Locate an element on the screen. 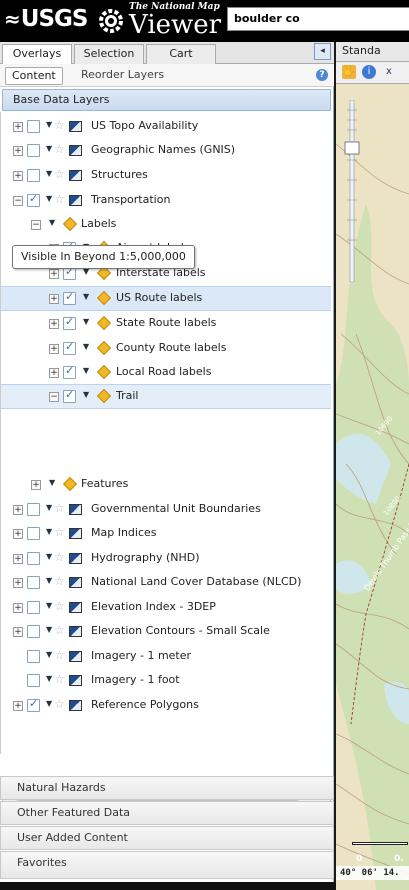  tab-selection: Selection is located at coordinates (109, 54).